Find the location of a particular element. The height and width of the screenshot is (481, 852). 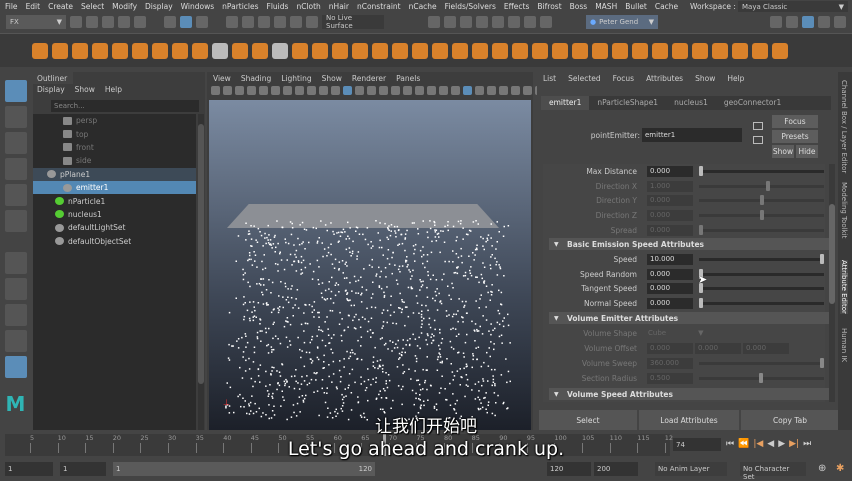

menu-bullet: Bullet is located at coordinates (636, 6).